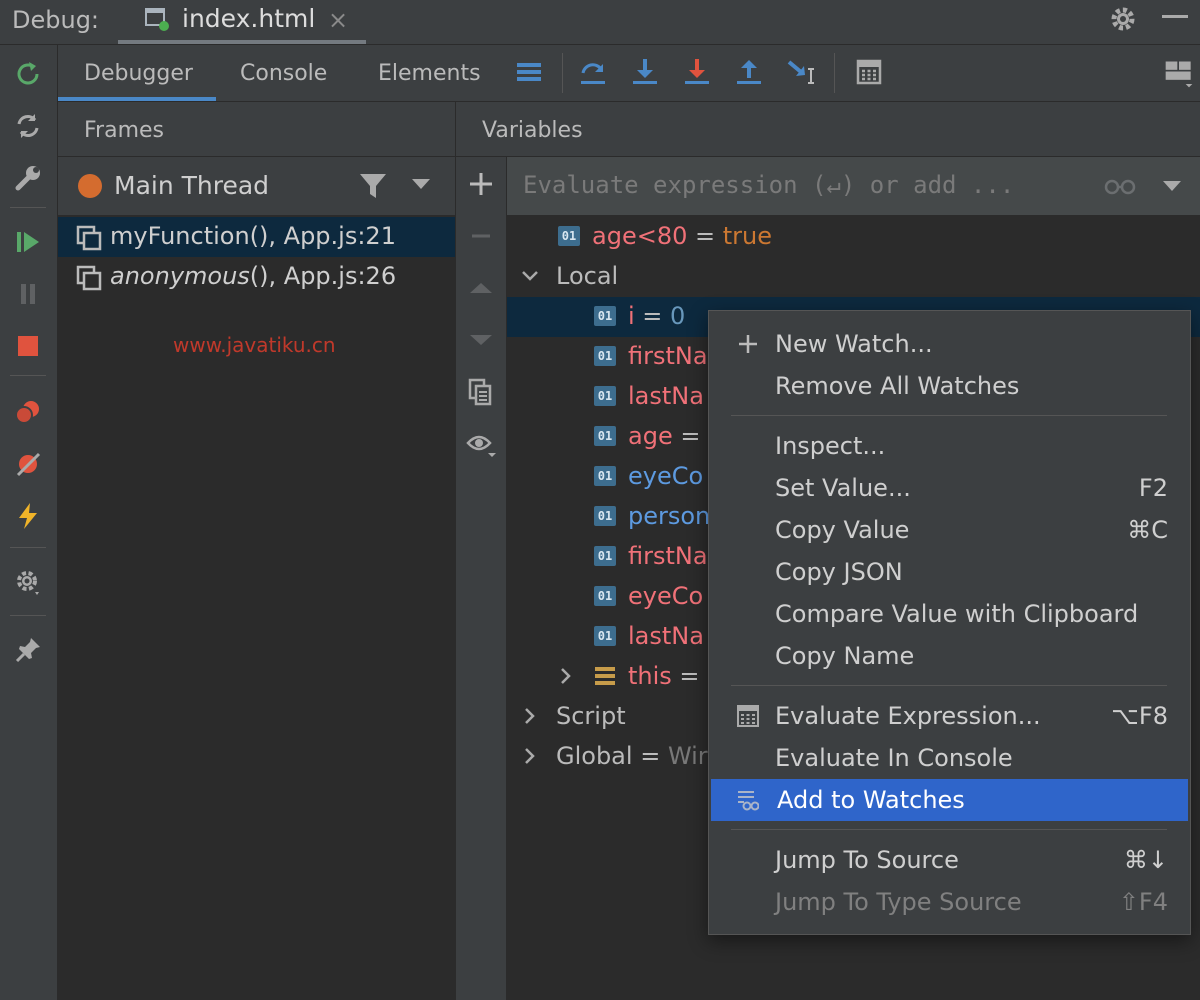 The image size is (1200, 1000). I want to click on menu-item-compare-clipboard: Compare Value with Clipboard, so click(949, 614).